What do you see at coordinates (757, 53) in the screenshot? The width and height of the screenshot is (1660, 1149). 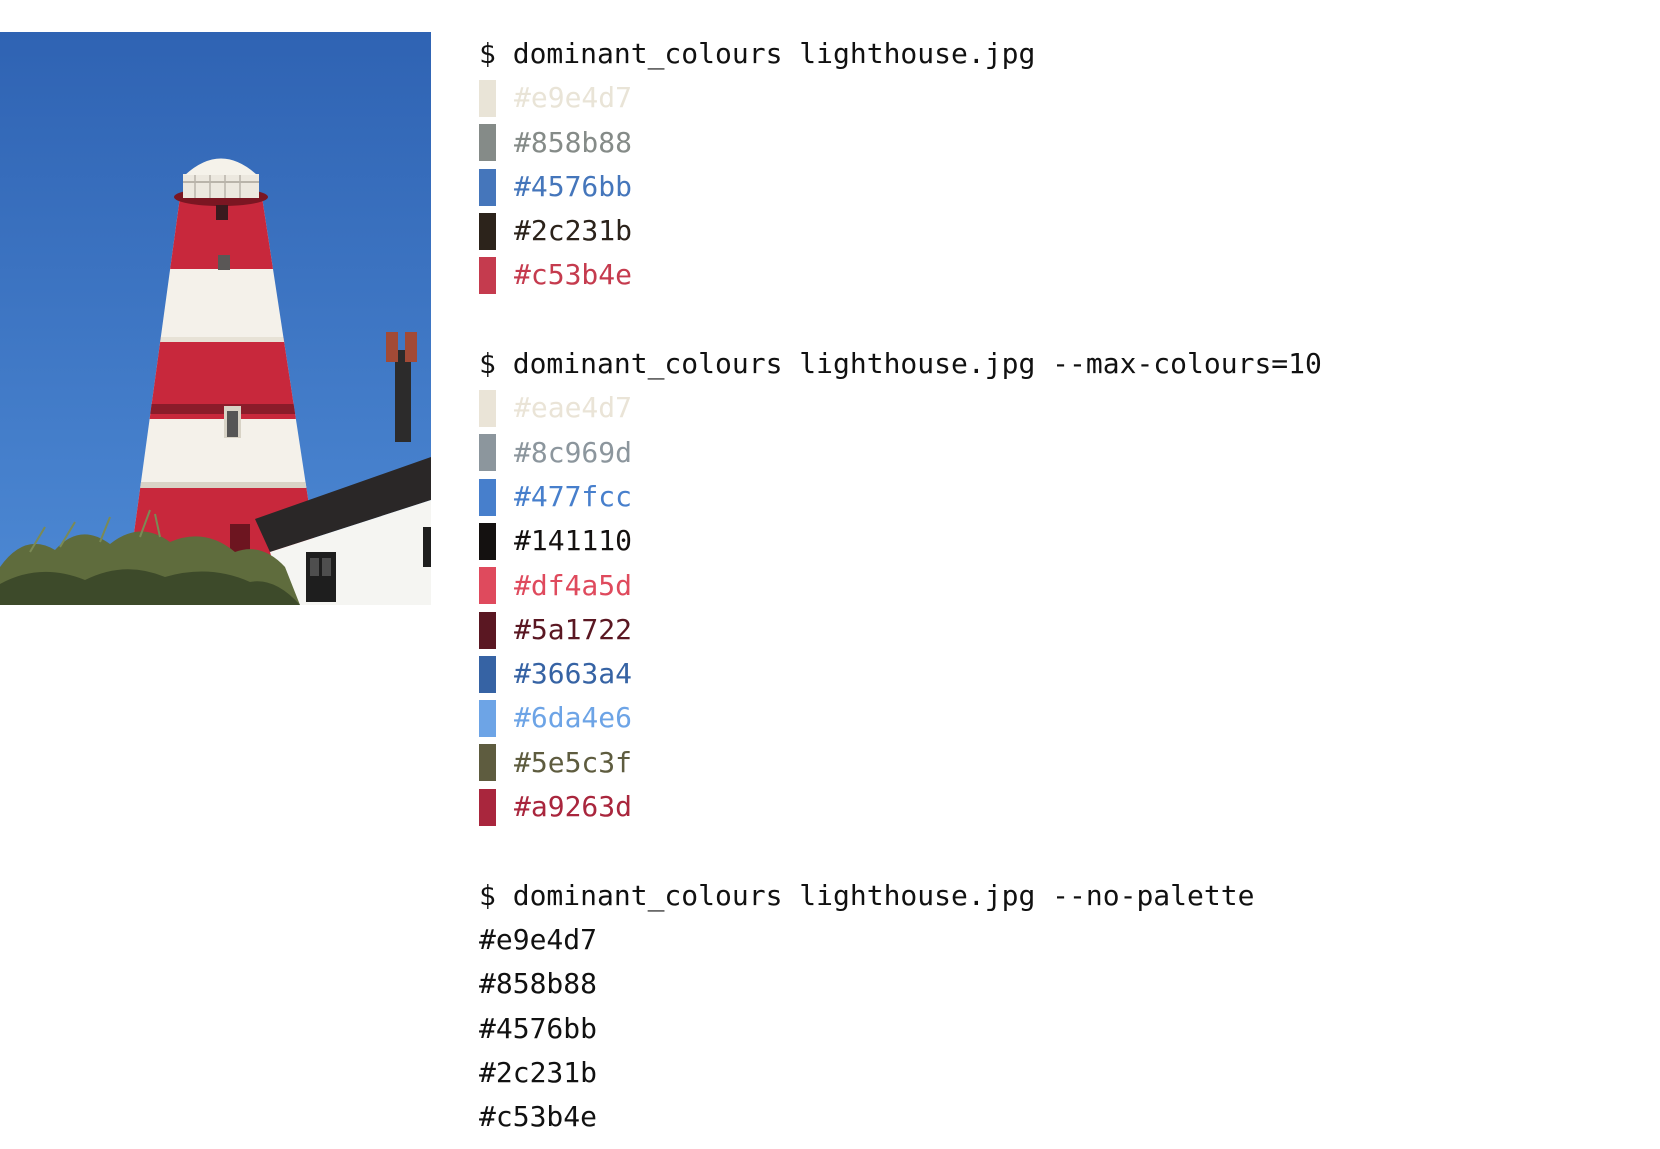 I see `command-line: $ dominant_colours lighthouse.jpg` at bounding box center [757, 53].